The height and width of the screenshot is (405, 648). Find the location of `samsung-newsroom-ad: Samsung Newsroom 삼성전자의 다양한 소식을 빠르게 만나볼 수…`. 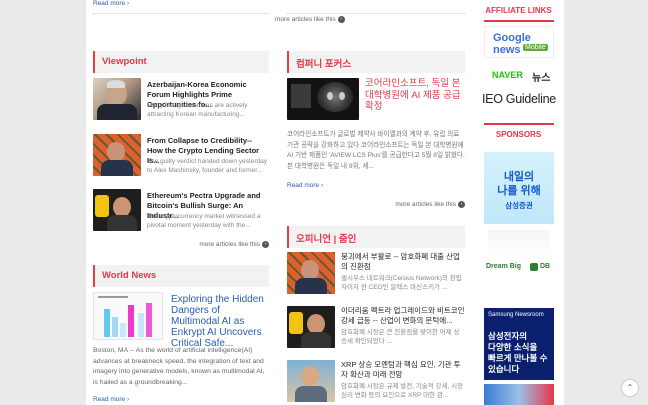

samsung-newsroom-ad: Samsung Newsroom 삼성전자의 다양한 소식을 빠르게 만나볼 수… is located at coordinates (519, 344).